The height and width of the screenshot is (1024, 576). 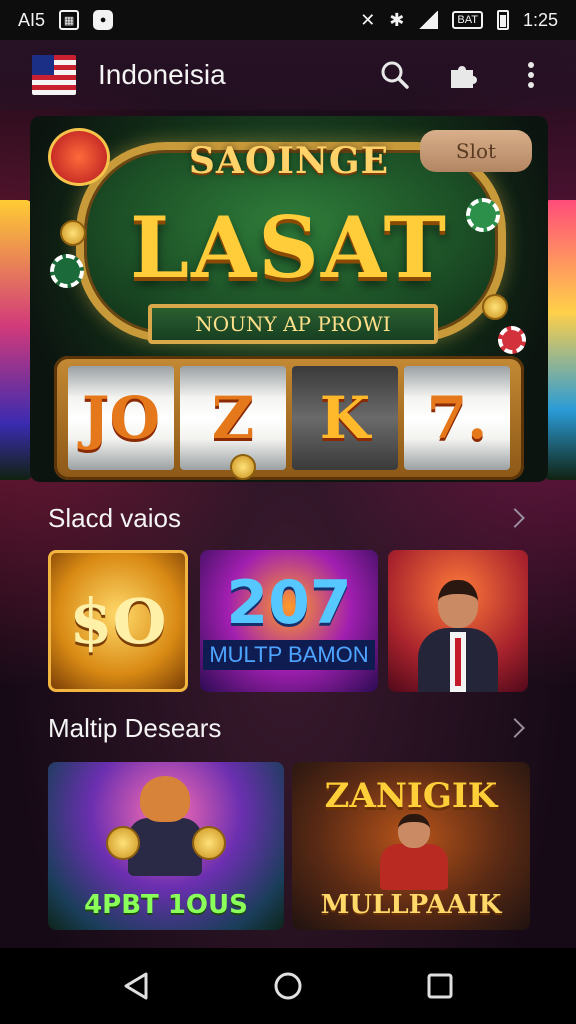 What do you see at coordinates (103, 20) in the screenshot?
I see `notification-app-icon: ●` at bounding box center [103, 20].